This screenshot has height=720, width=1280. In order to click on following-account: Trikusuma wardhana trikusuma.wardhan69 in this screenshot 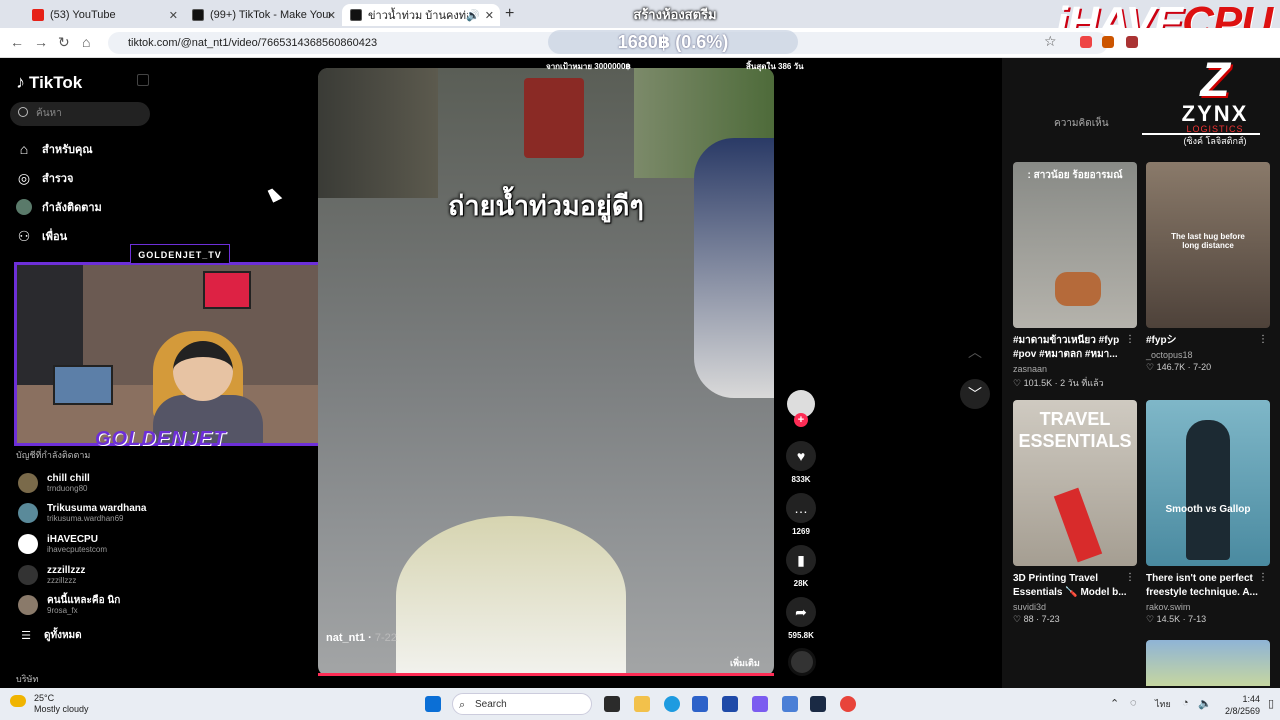, I will do `click(82, 513)`.